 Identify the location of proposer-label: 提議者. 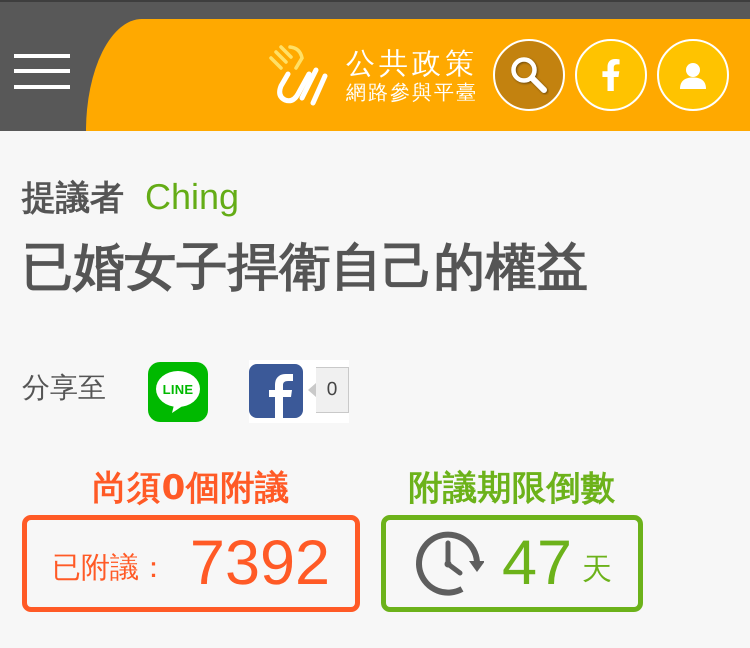
(73, 198).